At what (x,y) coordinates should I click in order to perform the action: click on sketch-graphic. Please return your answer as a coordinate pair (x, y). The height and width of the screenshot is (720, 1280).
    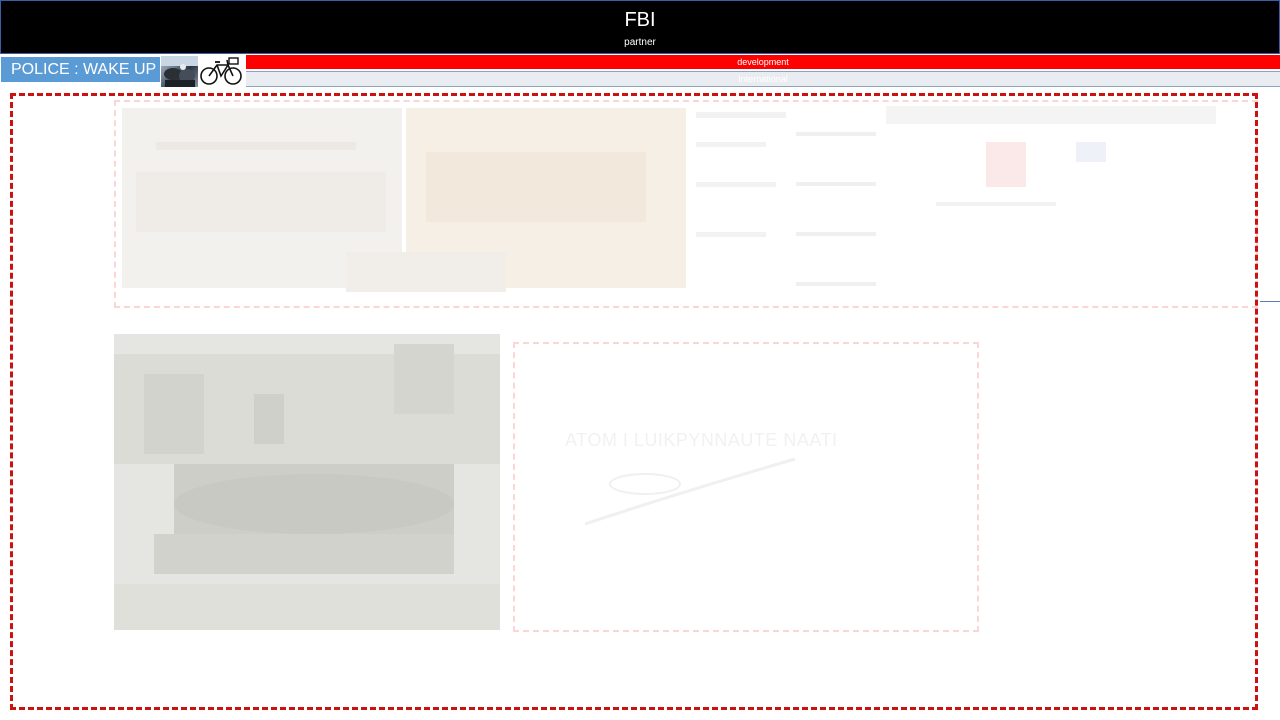
    Looking at the image, I should click on (690, 491).